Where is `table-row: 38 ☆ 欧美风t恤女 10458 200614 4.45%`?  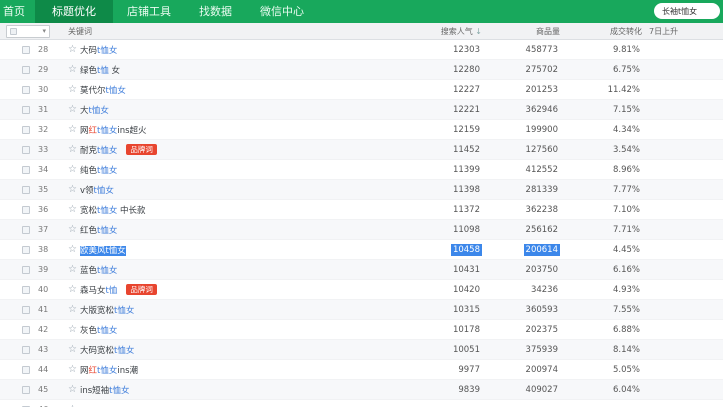
table-row: 38 ☆ 欧美风t恤女 10458 200614 4.45% is located at coordinates (361, 250).